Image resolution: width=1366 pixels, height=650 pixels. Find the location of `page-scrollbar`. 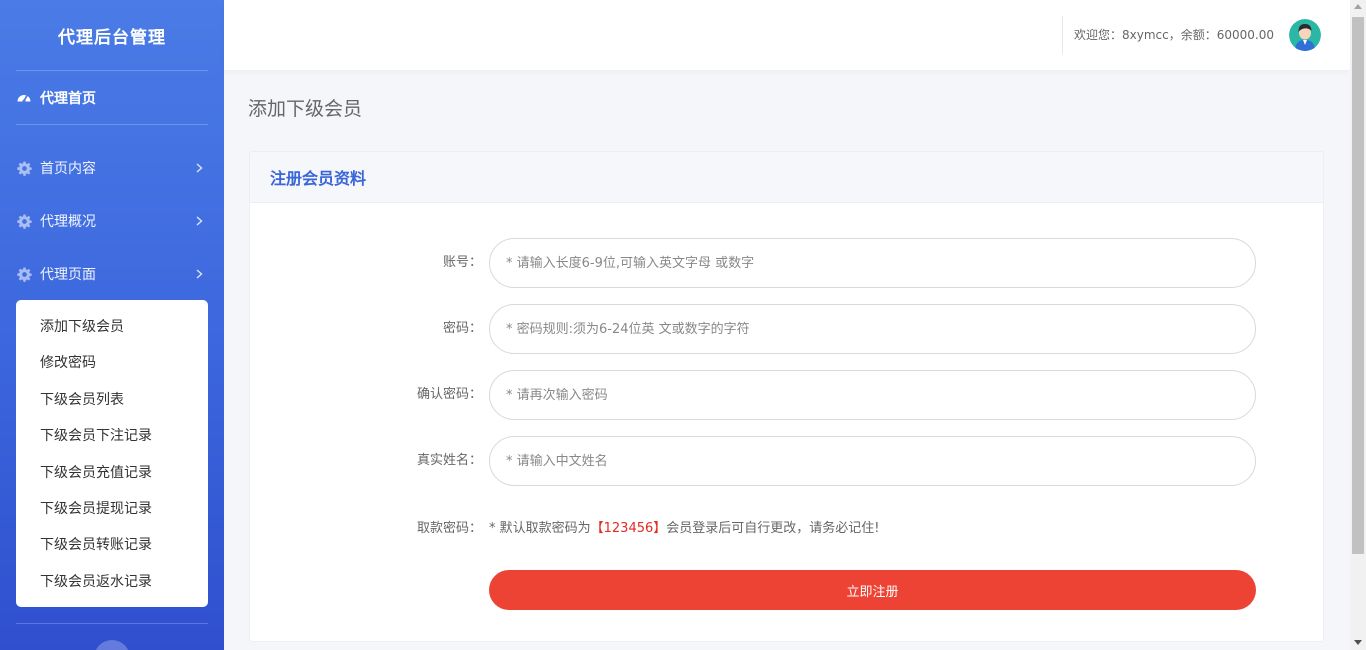

page-scrollbar is located at coordinates (1358, 325).